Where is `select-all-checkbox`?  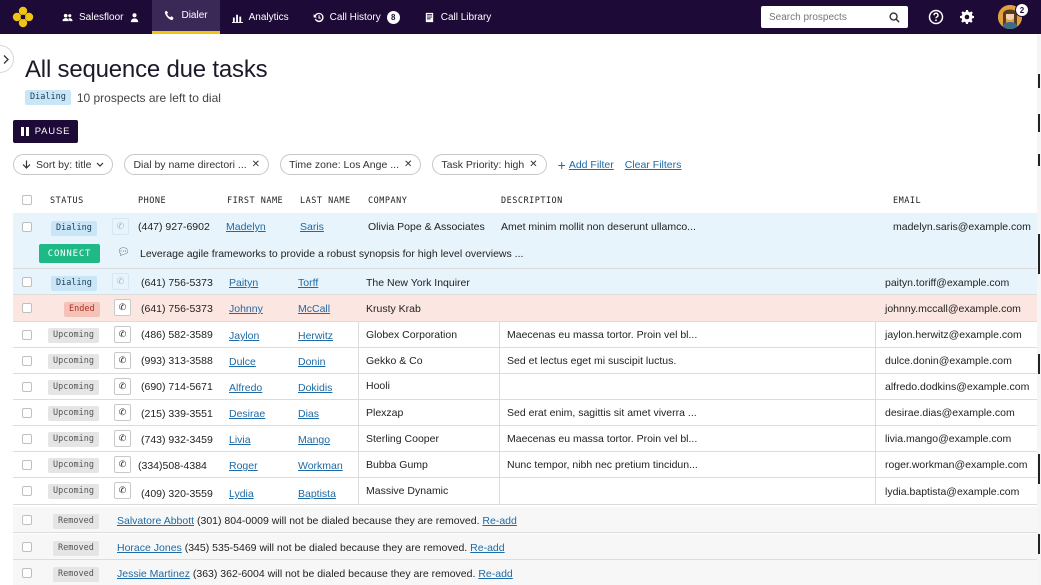 select-all-checkbox is located at coordinates (27, 200).